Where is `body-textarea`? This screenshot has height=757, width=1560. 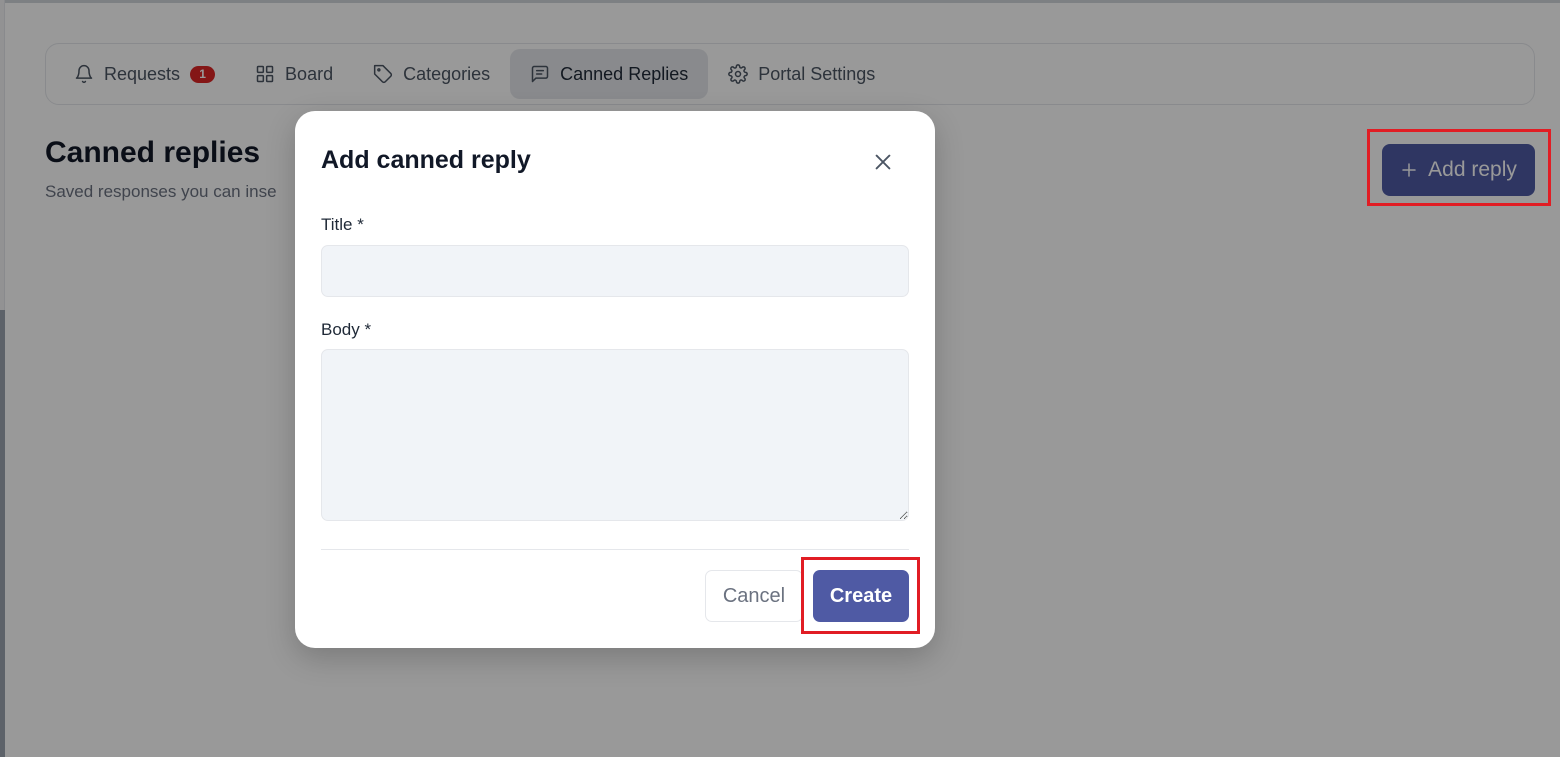
body-textarea is located at coordinates (615, 435).